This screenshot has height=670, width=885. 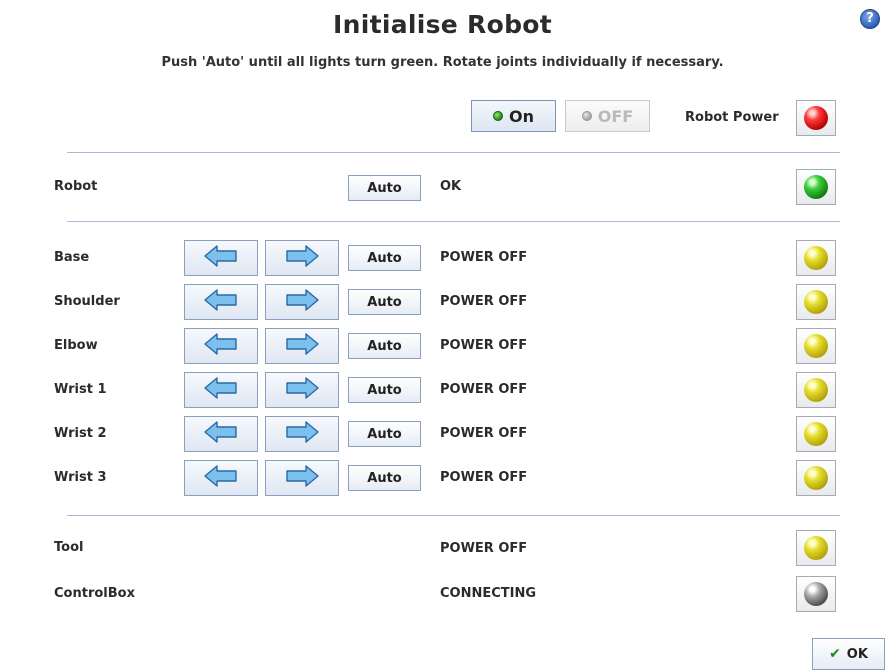 What do you see at coordinates (451, 186) in the screenshot?
I see `robot-status: OK` at bounding box center [451, 186].